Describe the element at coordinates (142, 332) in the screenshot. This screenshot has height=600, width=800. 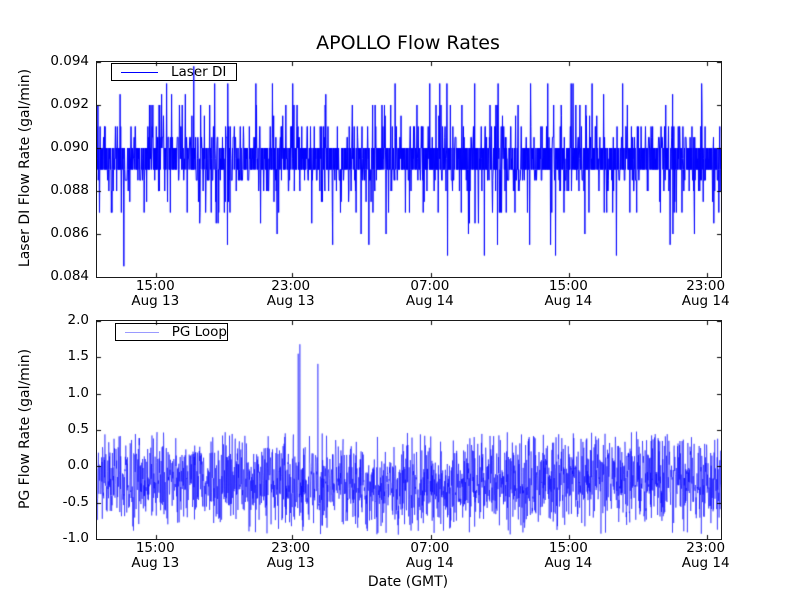
I see `pg-loop-legend-line-icon` at that location.